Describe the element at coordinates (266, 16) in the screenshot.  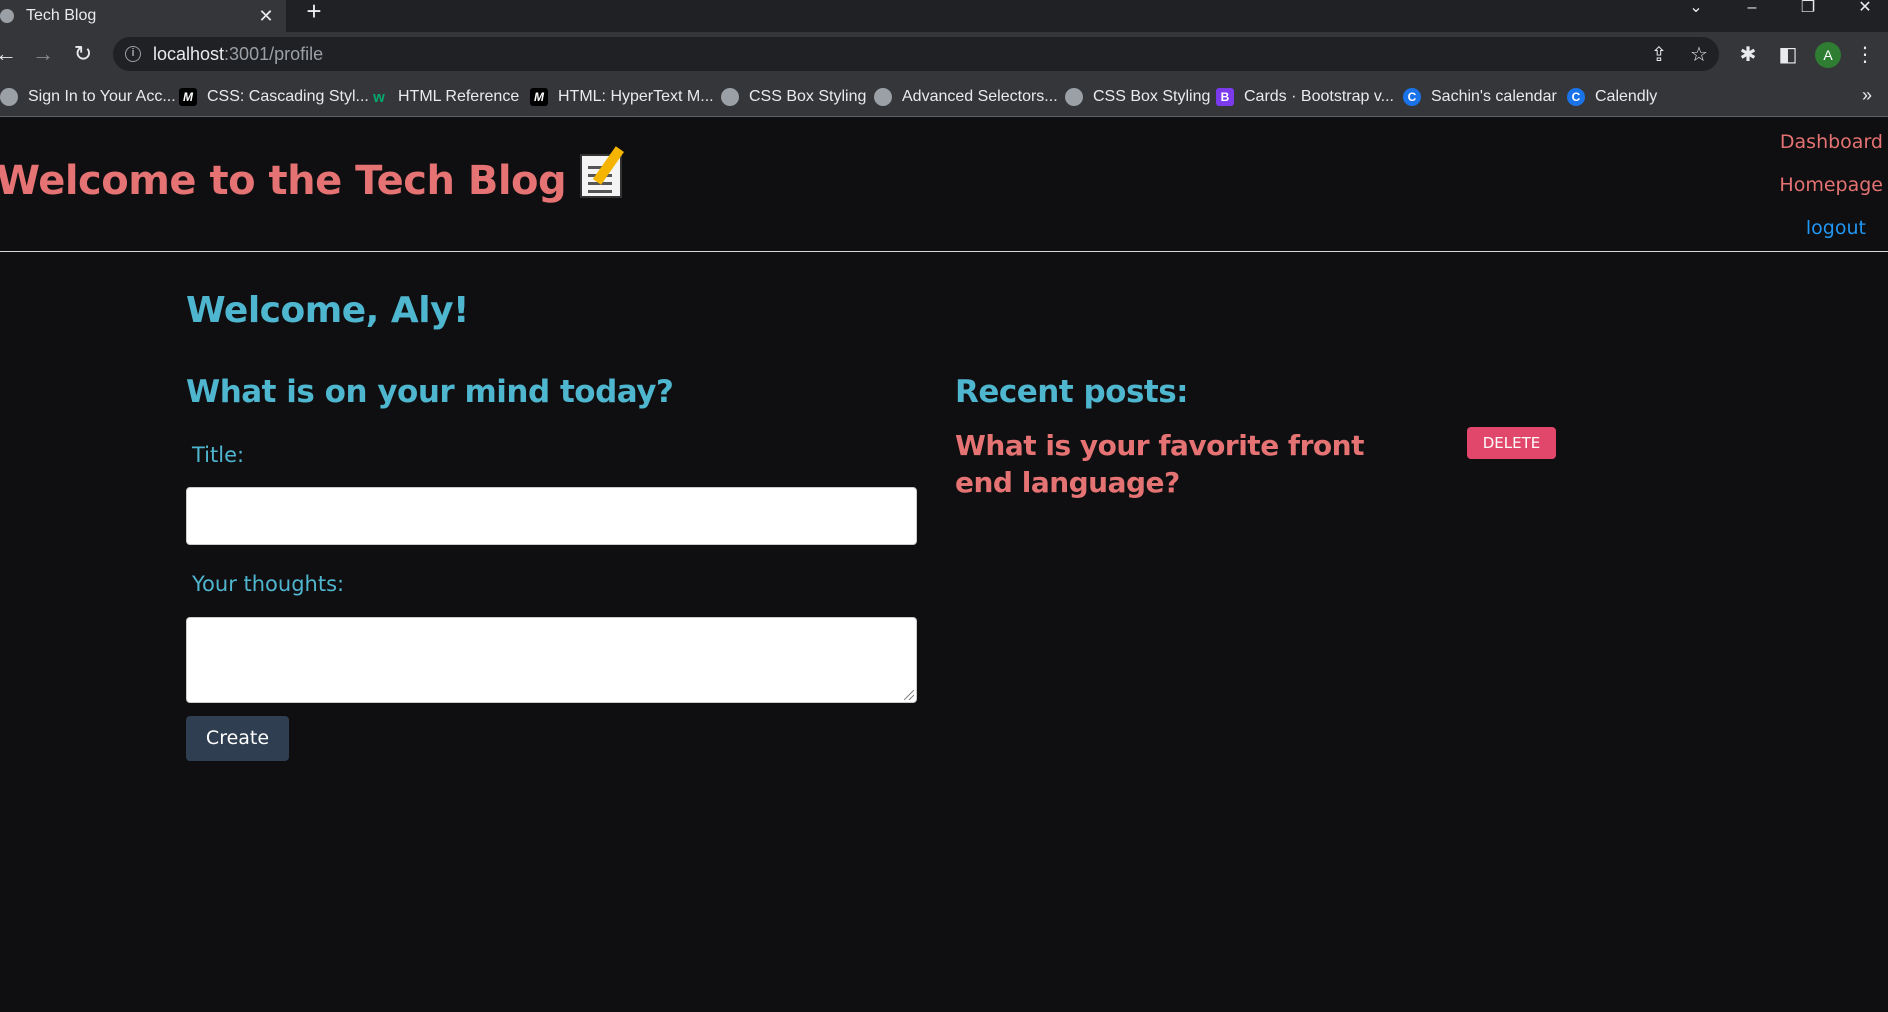
I see `close-tab-icon: ✕` at that location.